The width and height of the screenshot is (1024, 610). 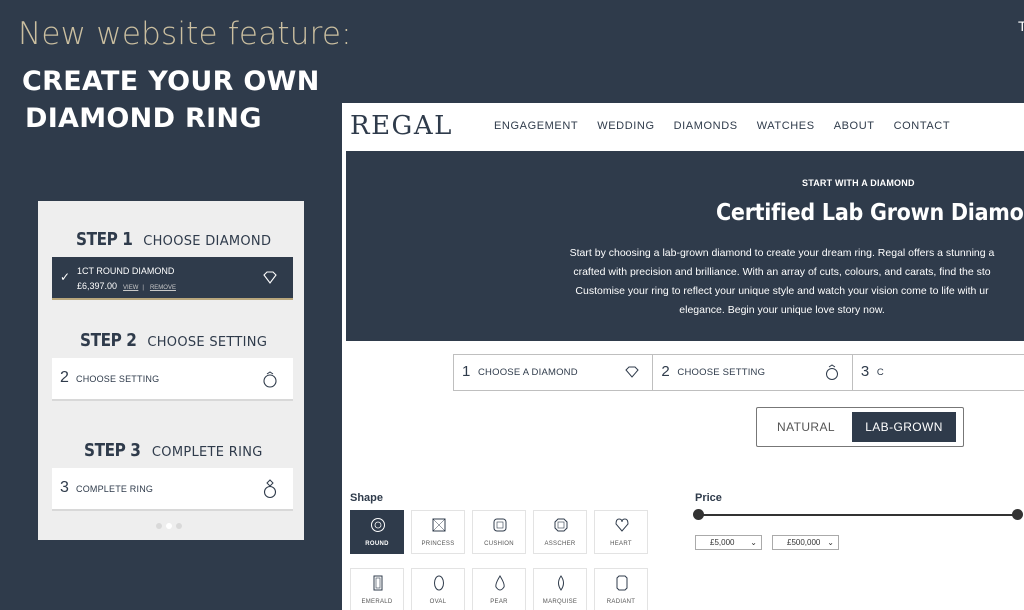 What do you see at coordinates (378, 525) in the screenshot?
I see `round-shape-icon` at bounding box center [378, 525].